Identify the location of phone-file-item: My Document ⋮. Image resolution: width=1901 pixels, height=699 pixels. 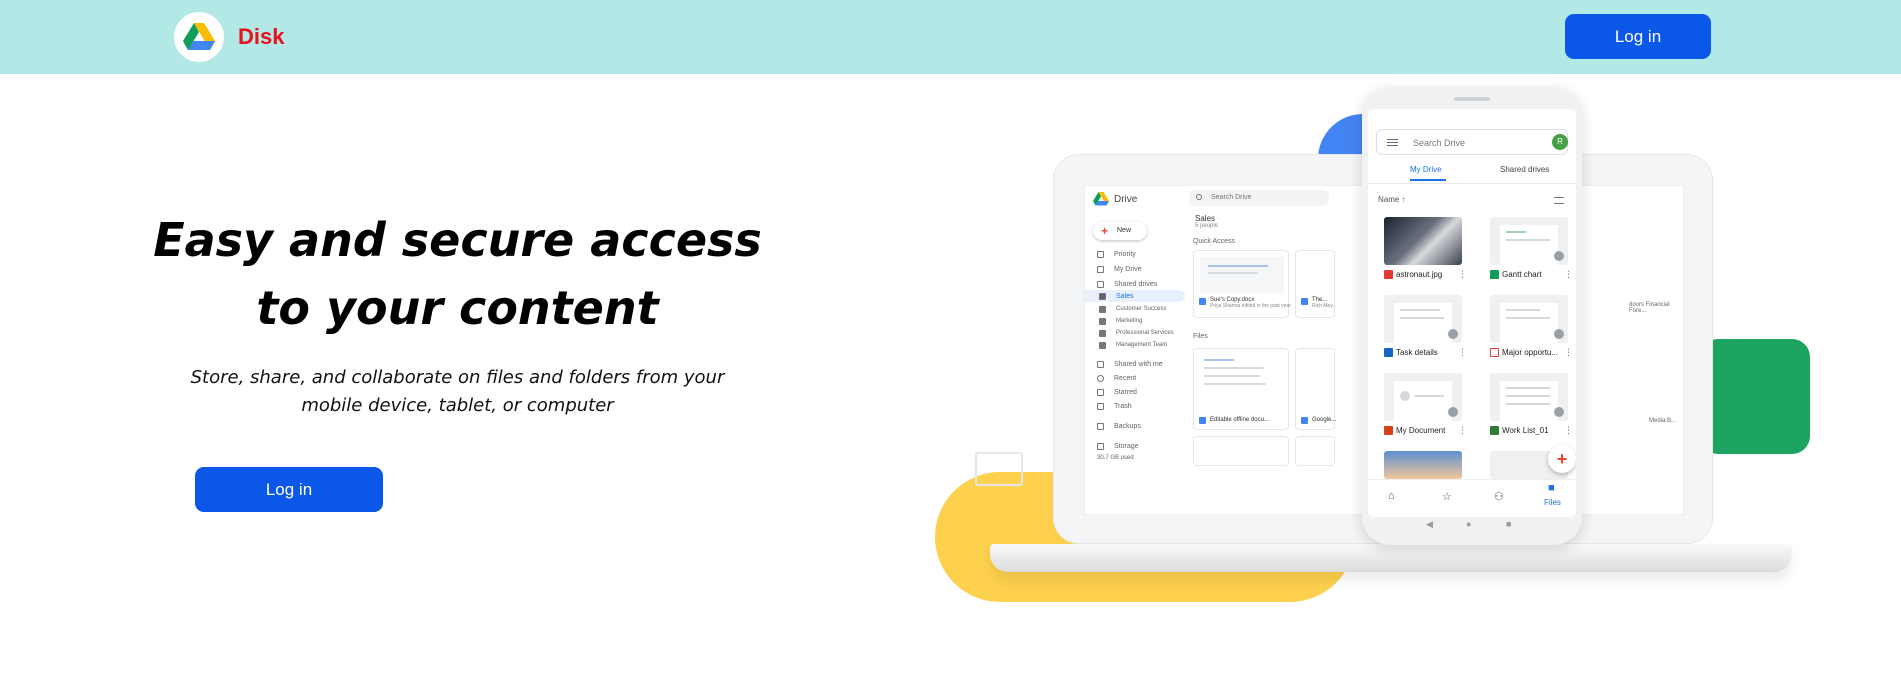
(1426, 413).